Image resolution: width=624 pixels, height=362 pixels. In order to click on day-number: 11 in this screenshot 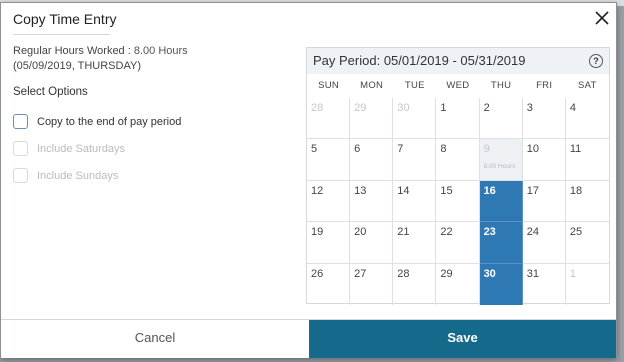, I will do `click(575, 149)`.